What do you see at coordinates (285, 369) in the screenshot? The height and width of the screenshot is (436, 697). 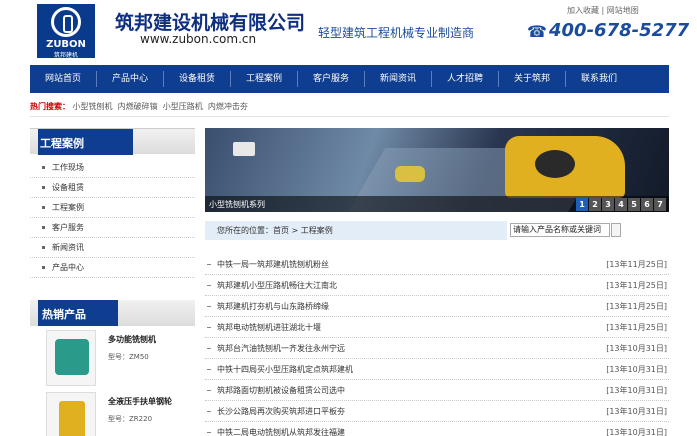 I see `news-title: 中铁十四局买小型压路机定点筑邦建机` at bounding box center [285, 369].